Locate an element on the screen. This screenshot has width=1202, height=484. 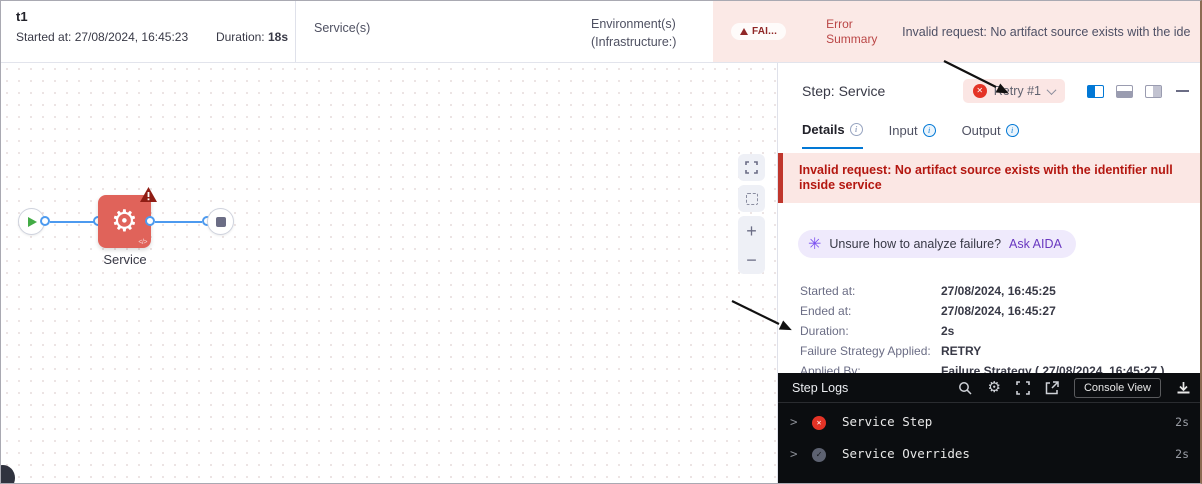
detail-row-started-at: Started at: 27/08/2024, 16:45:25 is located at coordinates (928, 291).